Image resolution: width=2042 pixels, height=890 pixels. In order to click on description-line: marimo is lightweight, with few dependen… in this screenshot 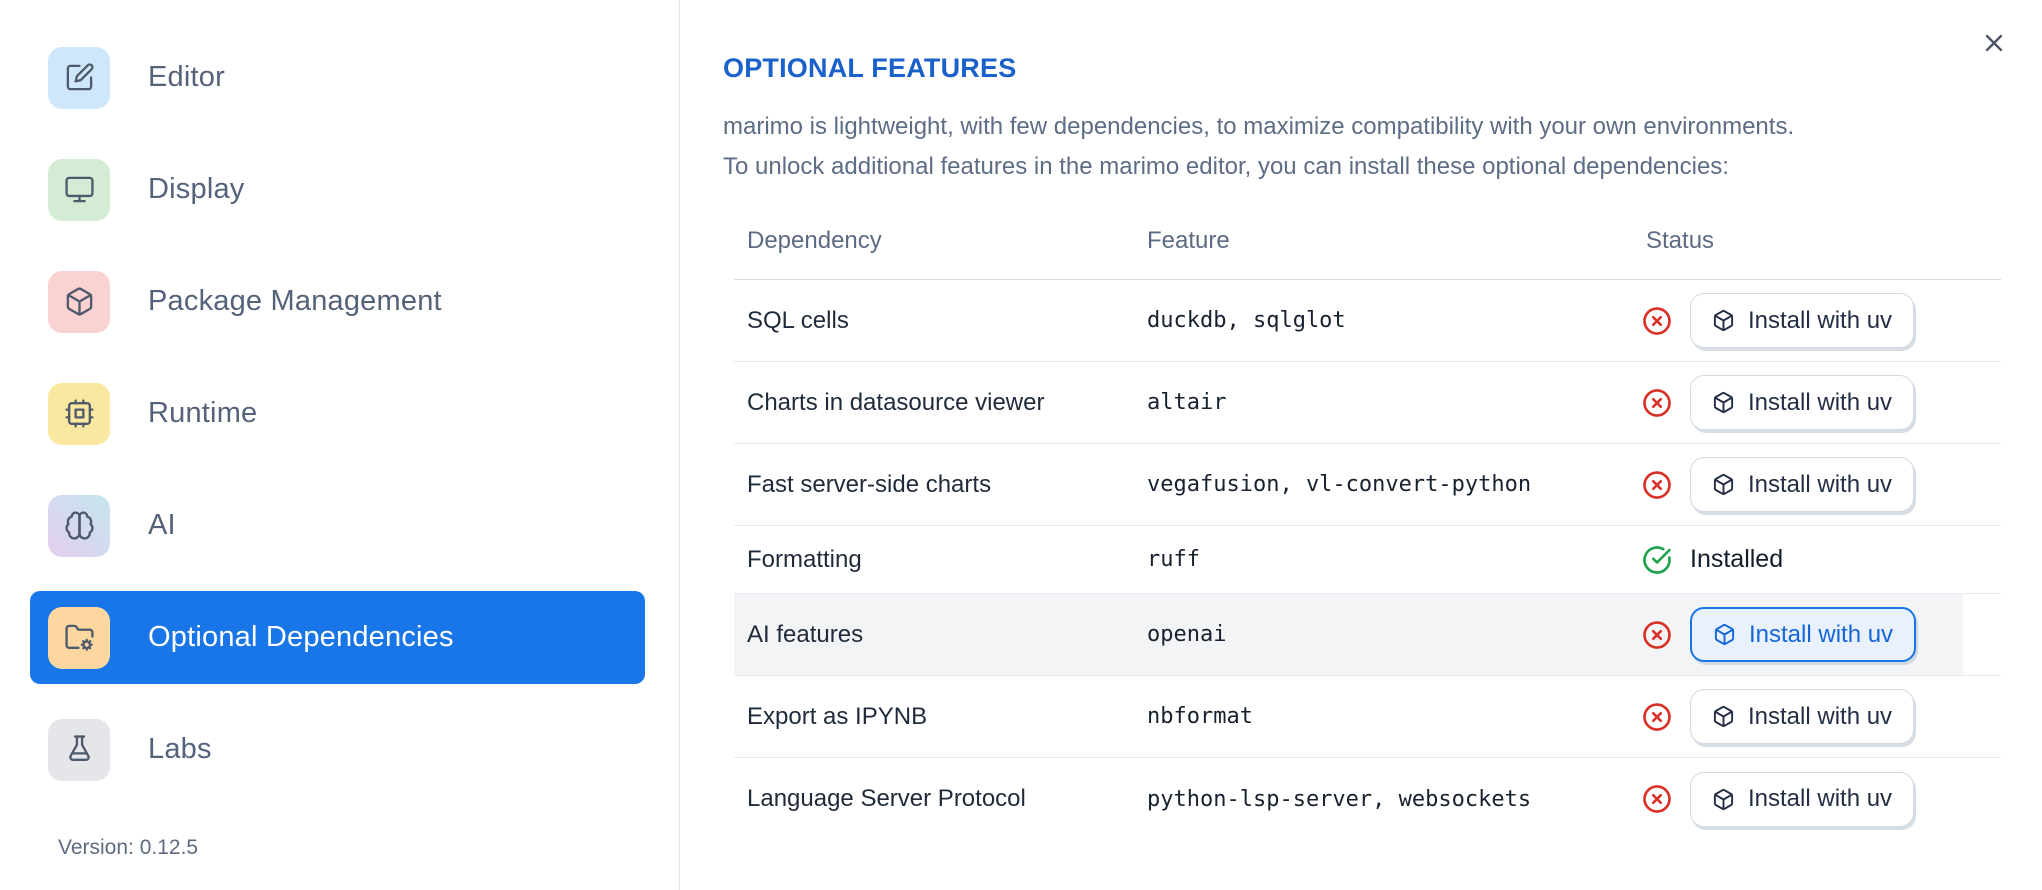, I will do `click(1259, 126)`.